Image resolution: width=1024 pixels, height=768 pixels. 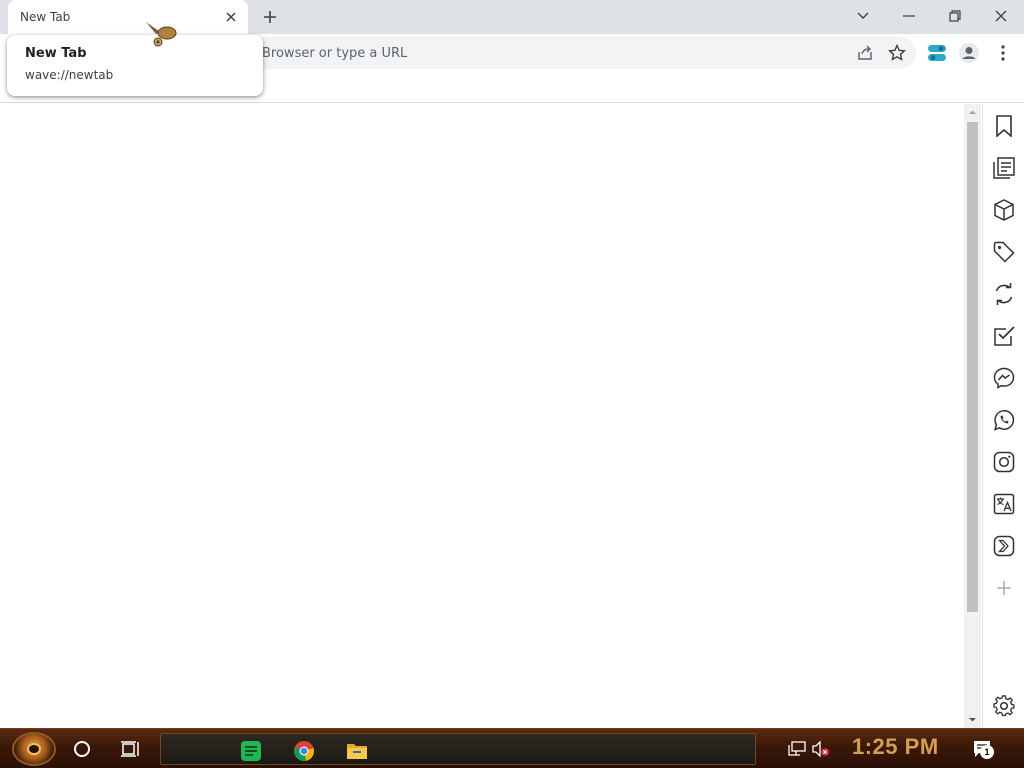 I want to click on checklist-icon, so click(x=1004, y=336).